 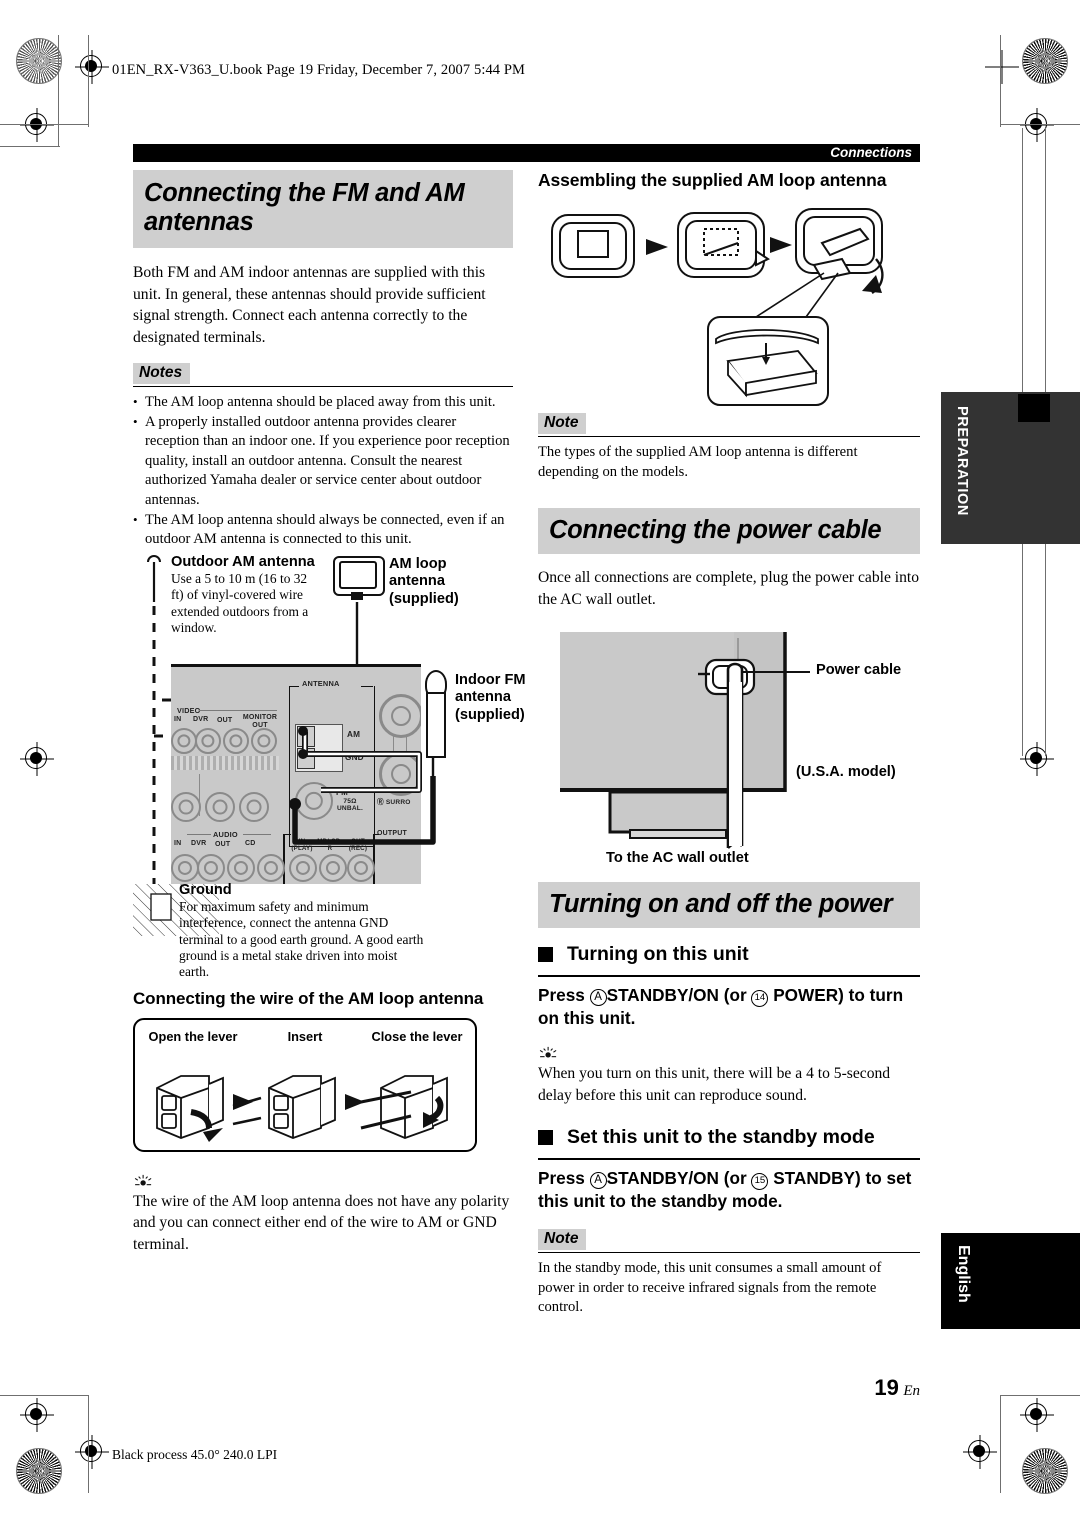 I want to click on section-heading-turning-power: Turning on and off the power, so click(x=729, y=905).